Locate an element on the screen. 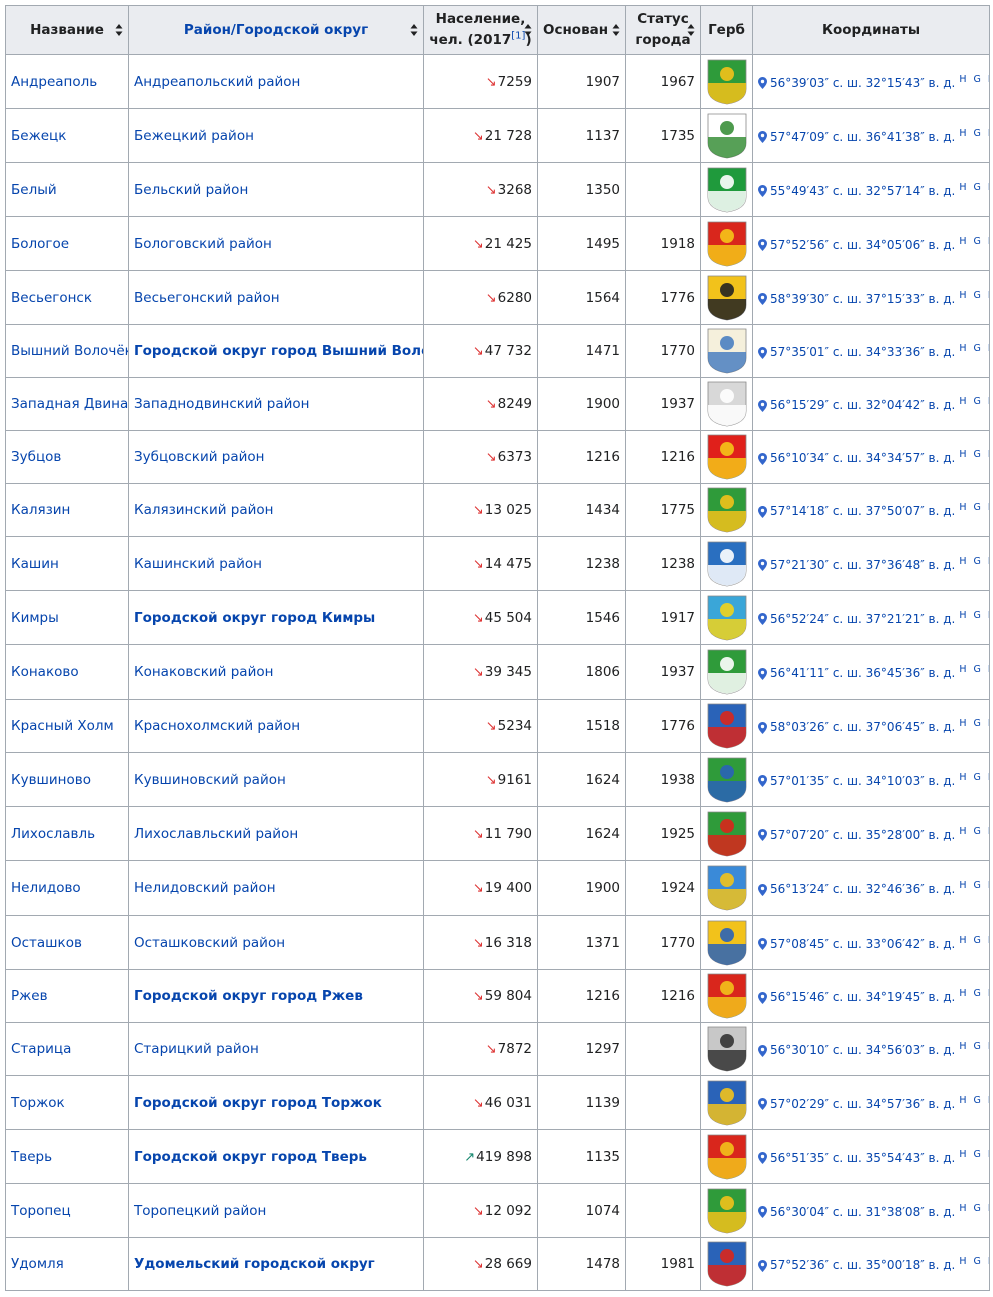 This screenshot has width=993, height=1297. district-link: Городской округ город Тверь is located at coordinates (276, 1156).